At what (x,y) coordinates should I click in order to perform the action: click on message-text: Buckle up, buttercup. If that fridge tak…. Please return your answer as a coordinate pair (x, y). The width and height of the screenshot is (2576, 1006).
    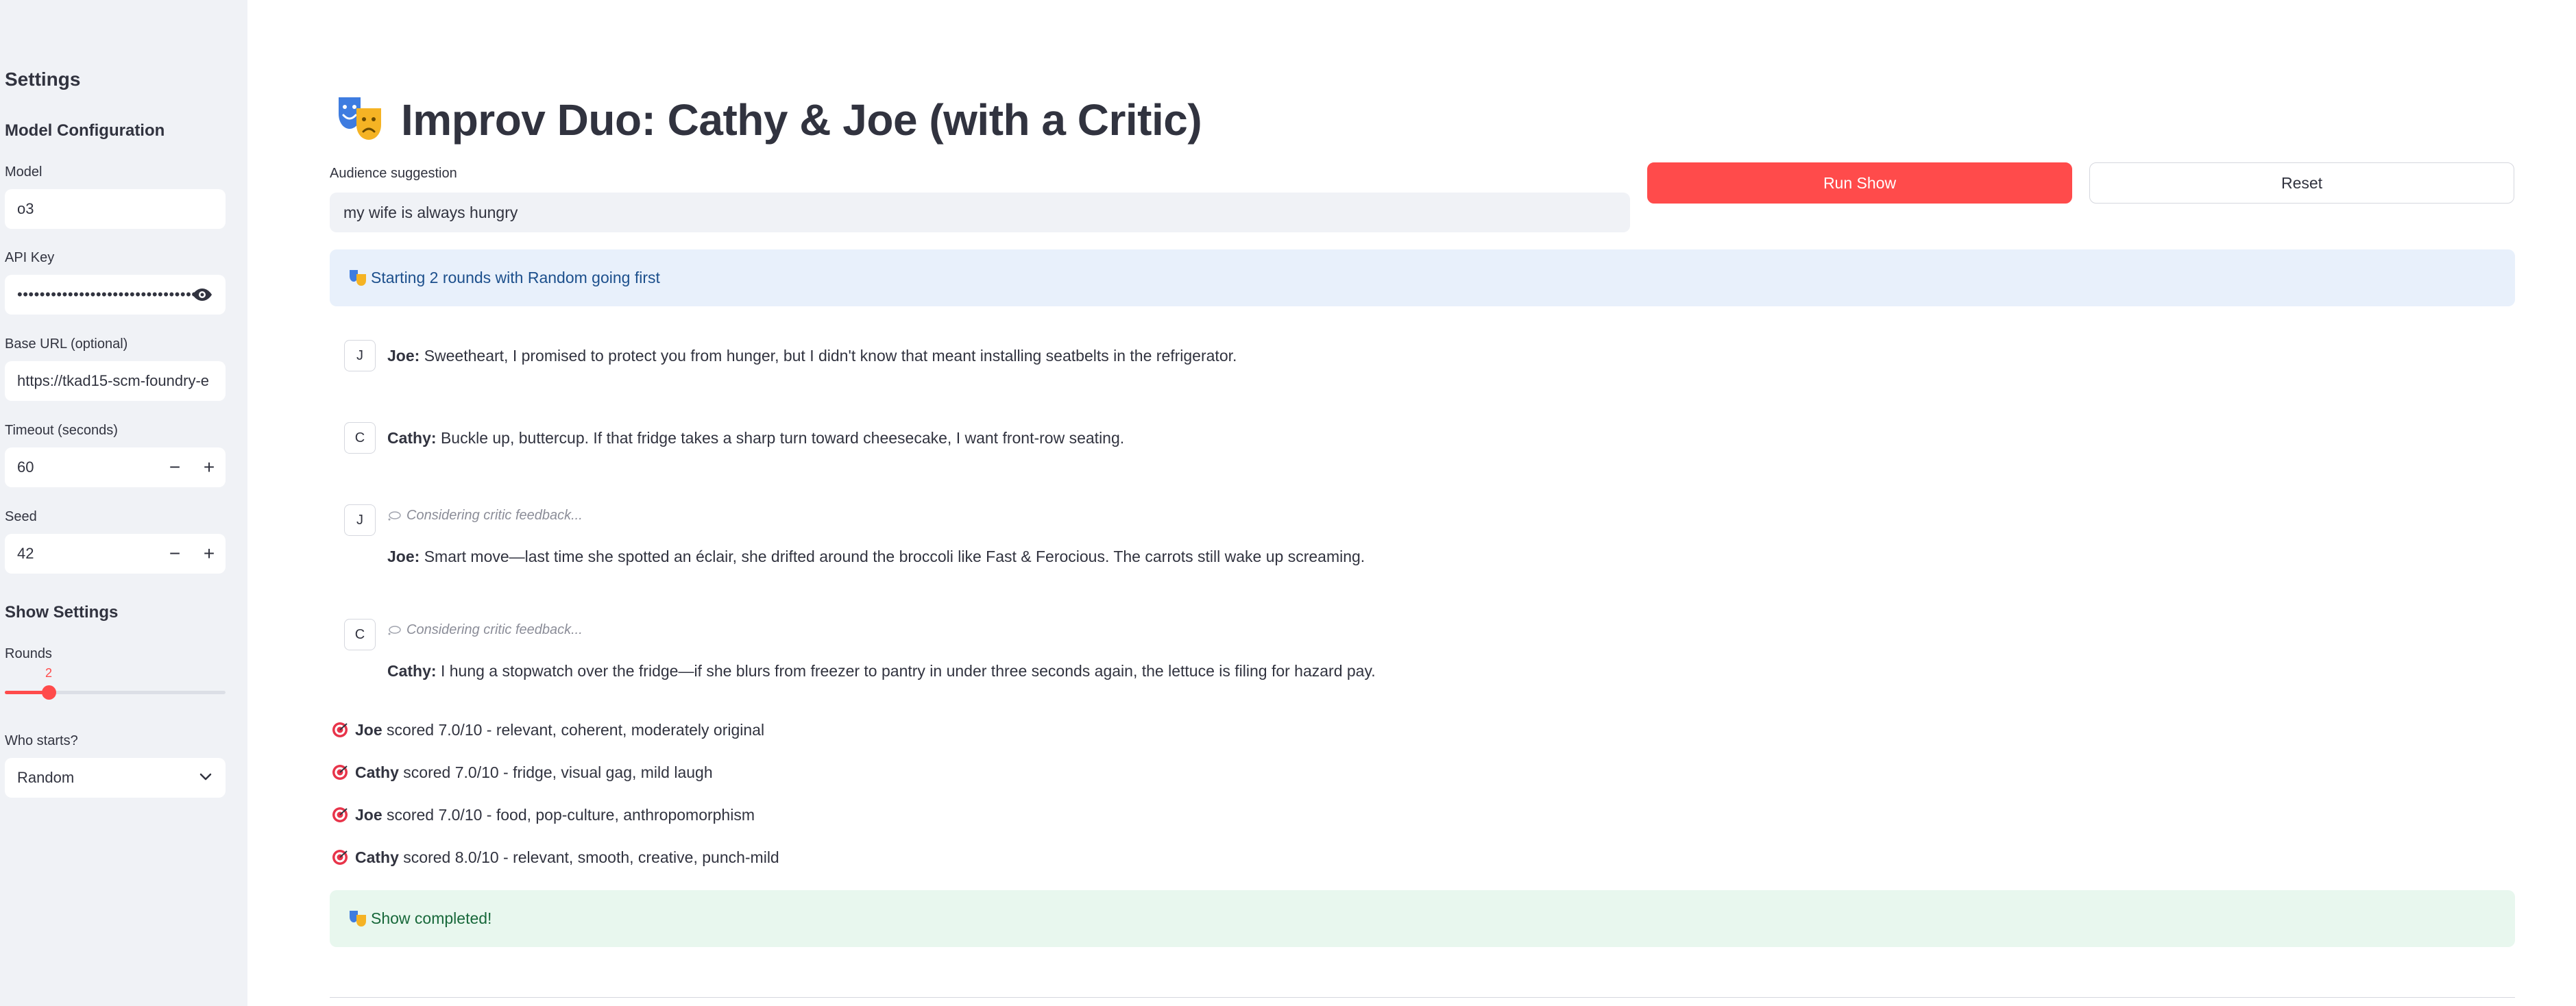
    Looking at the image, I should click on (782, 438).